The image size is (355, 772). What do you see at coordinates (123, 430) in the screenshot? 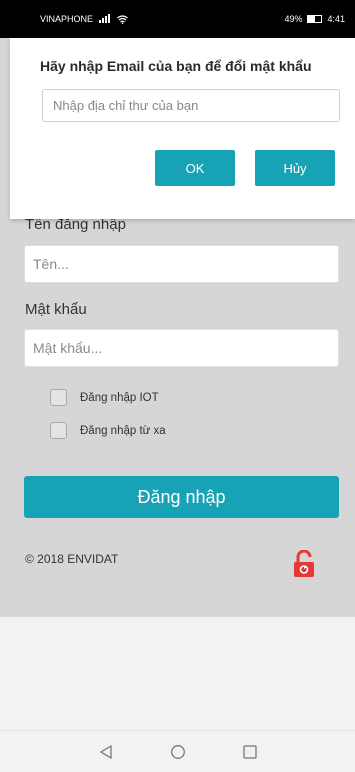
I see `checkbox-remote-label: Đăng nhập từ xa` at bounding box center [123, 430].